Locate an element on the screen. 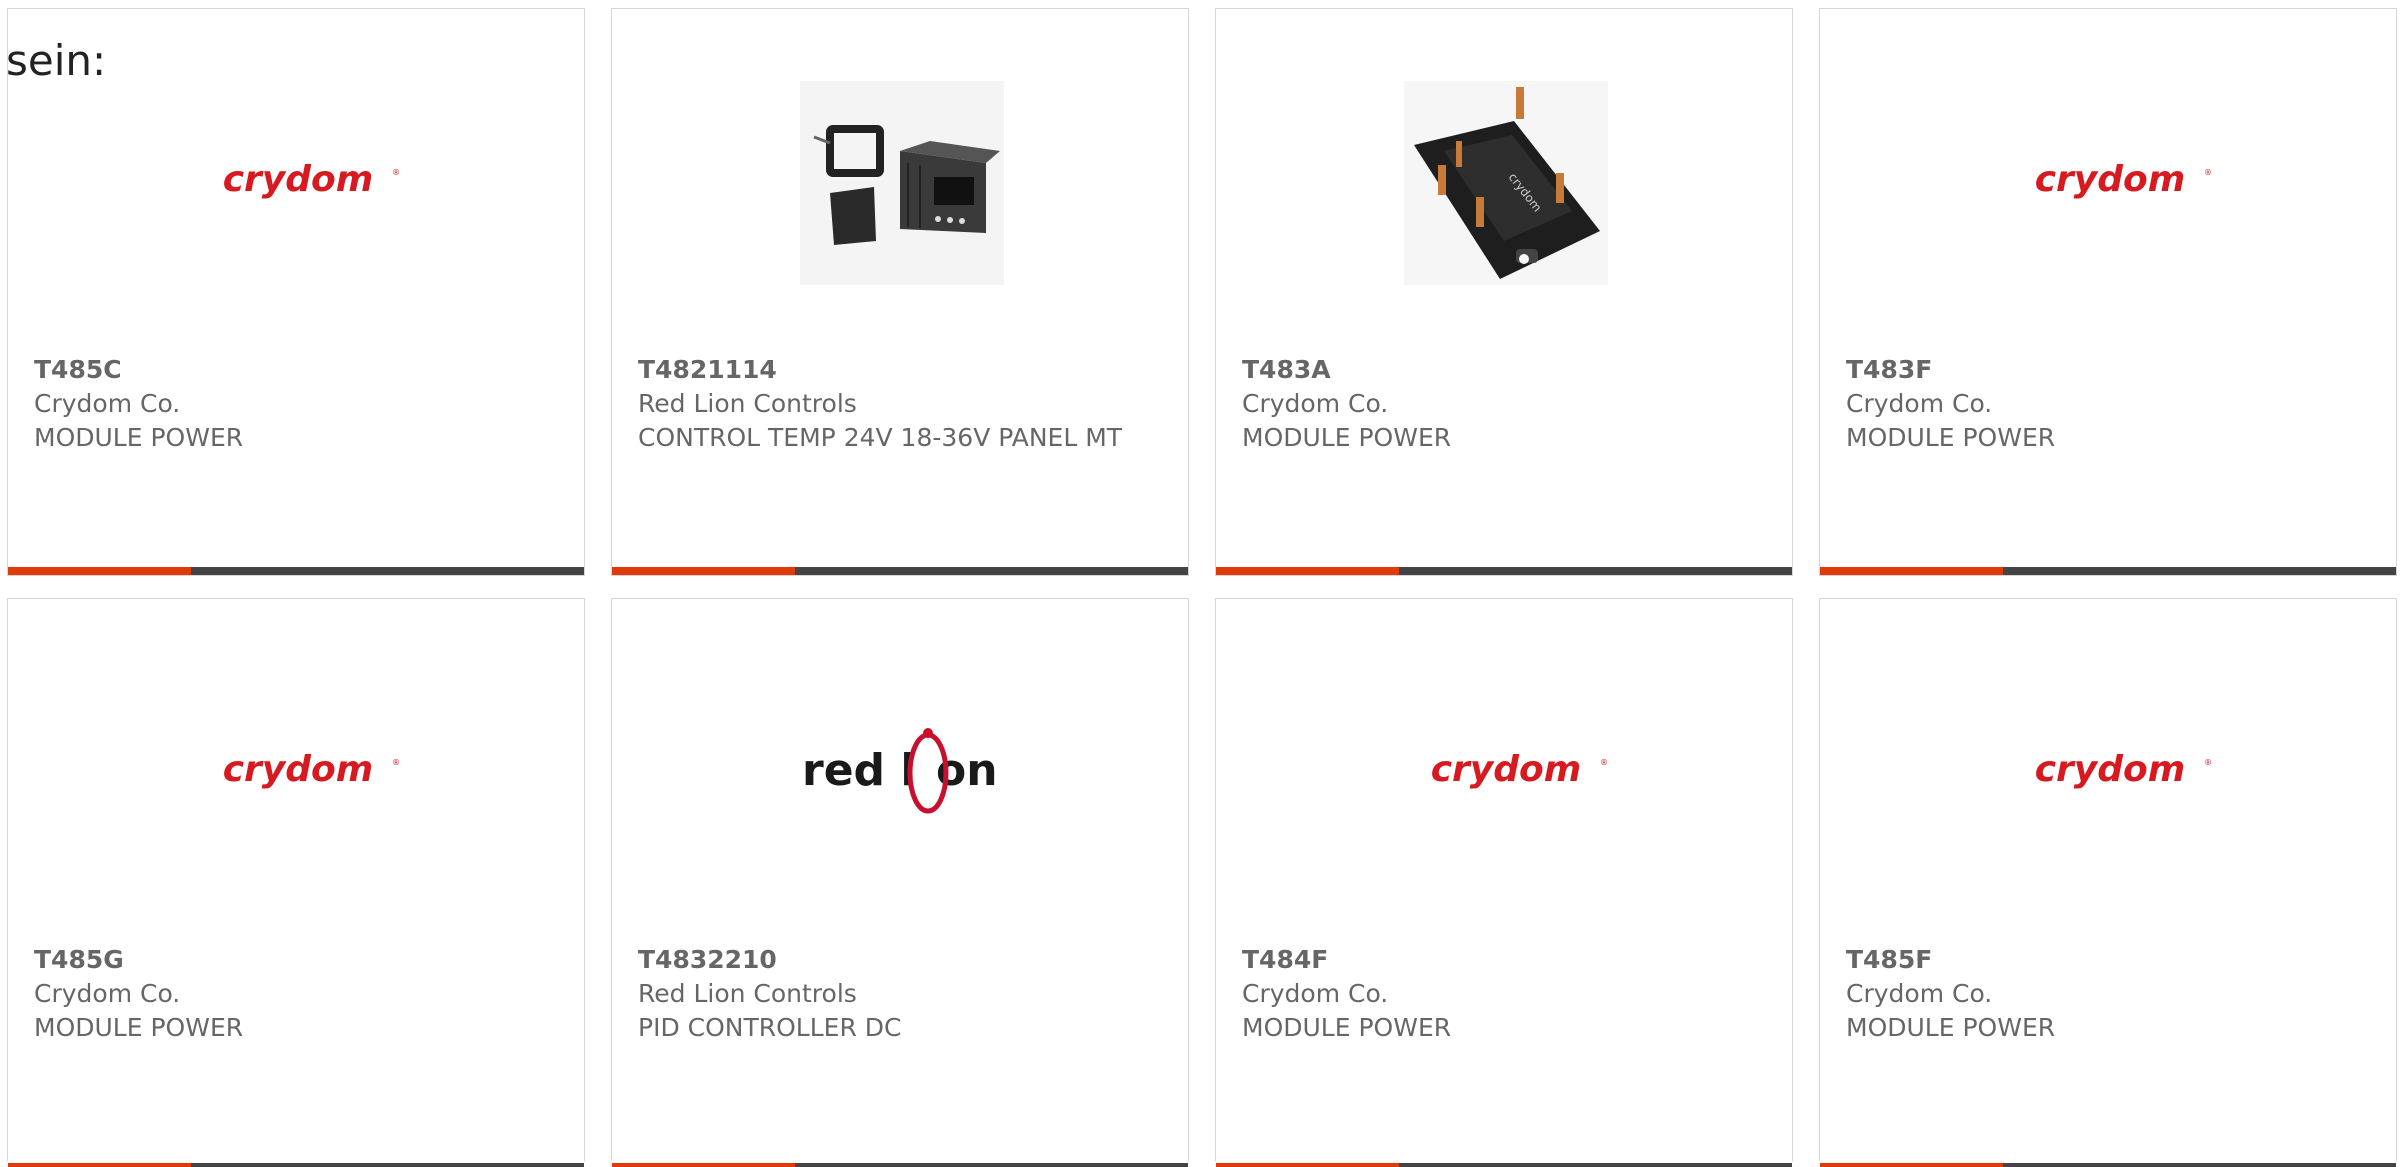 The width and height of the screenshot is (2400, 1167). product-info: T483A Crydom Co. MODULE POWER is located at coordinates (1507, 404).